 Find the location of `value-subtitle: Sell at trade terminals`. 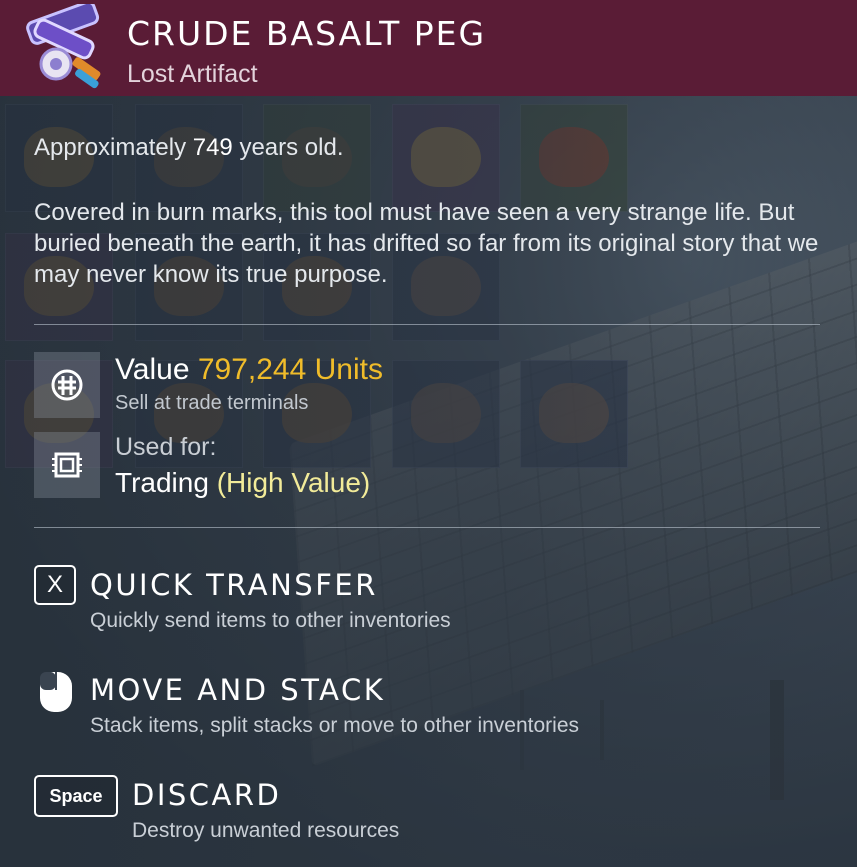

value-subtitle: Sell at trade terminals is located at coordinates (212, 403).